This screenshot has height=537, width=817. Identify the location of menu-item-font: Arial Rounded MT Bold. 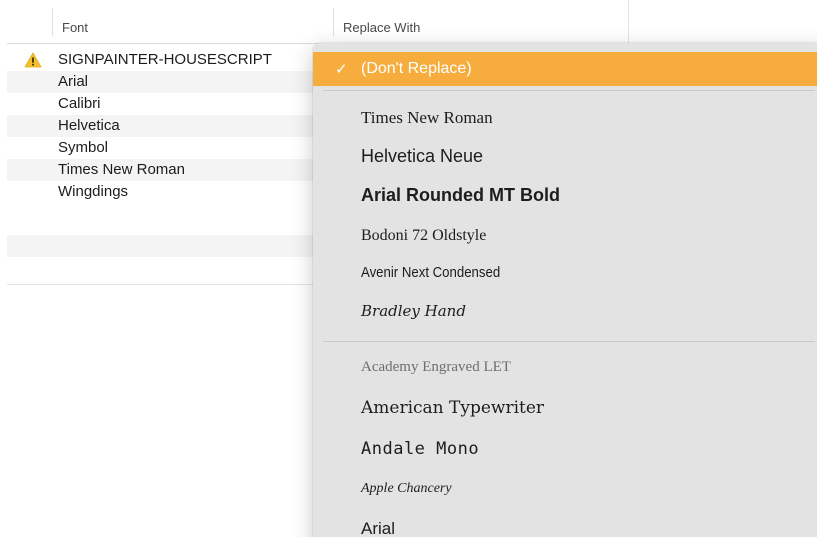
(565, 195).